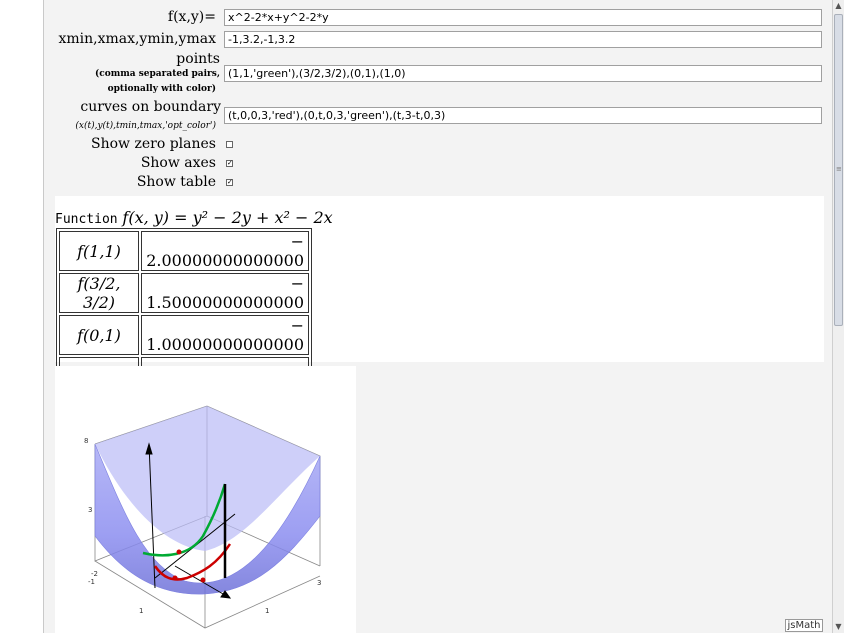  Describe the element at coordinates (198, 59) in the screenshot. I see `points-label: points` at that location.